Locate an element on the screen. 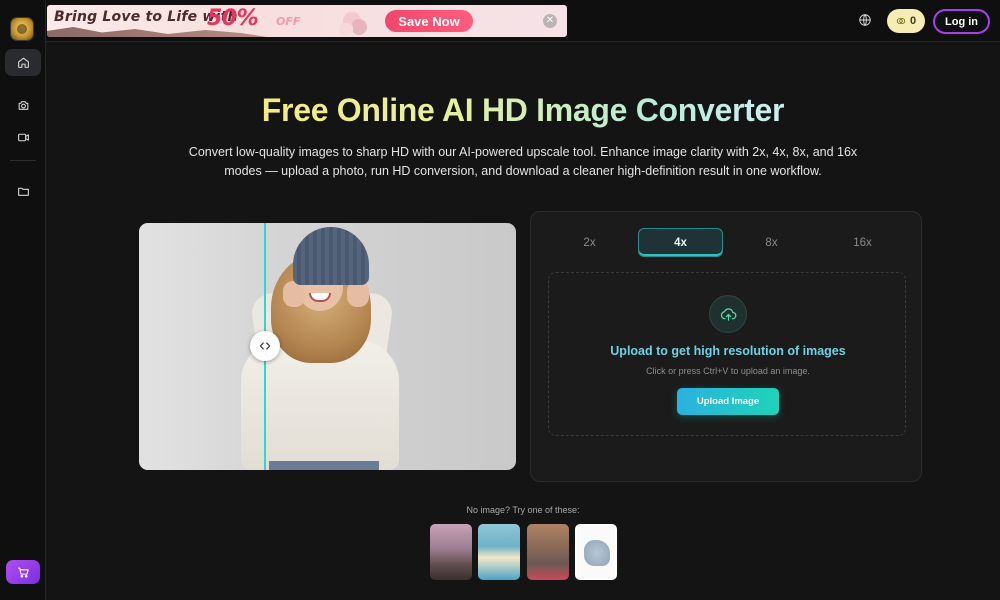  cloud-upload-icon is located at coordinates (728, 314).